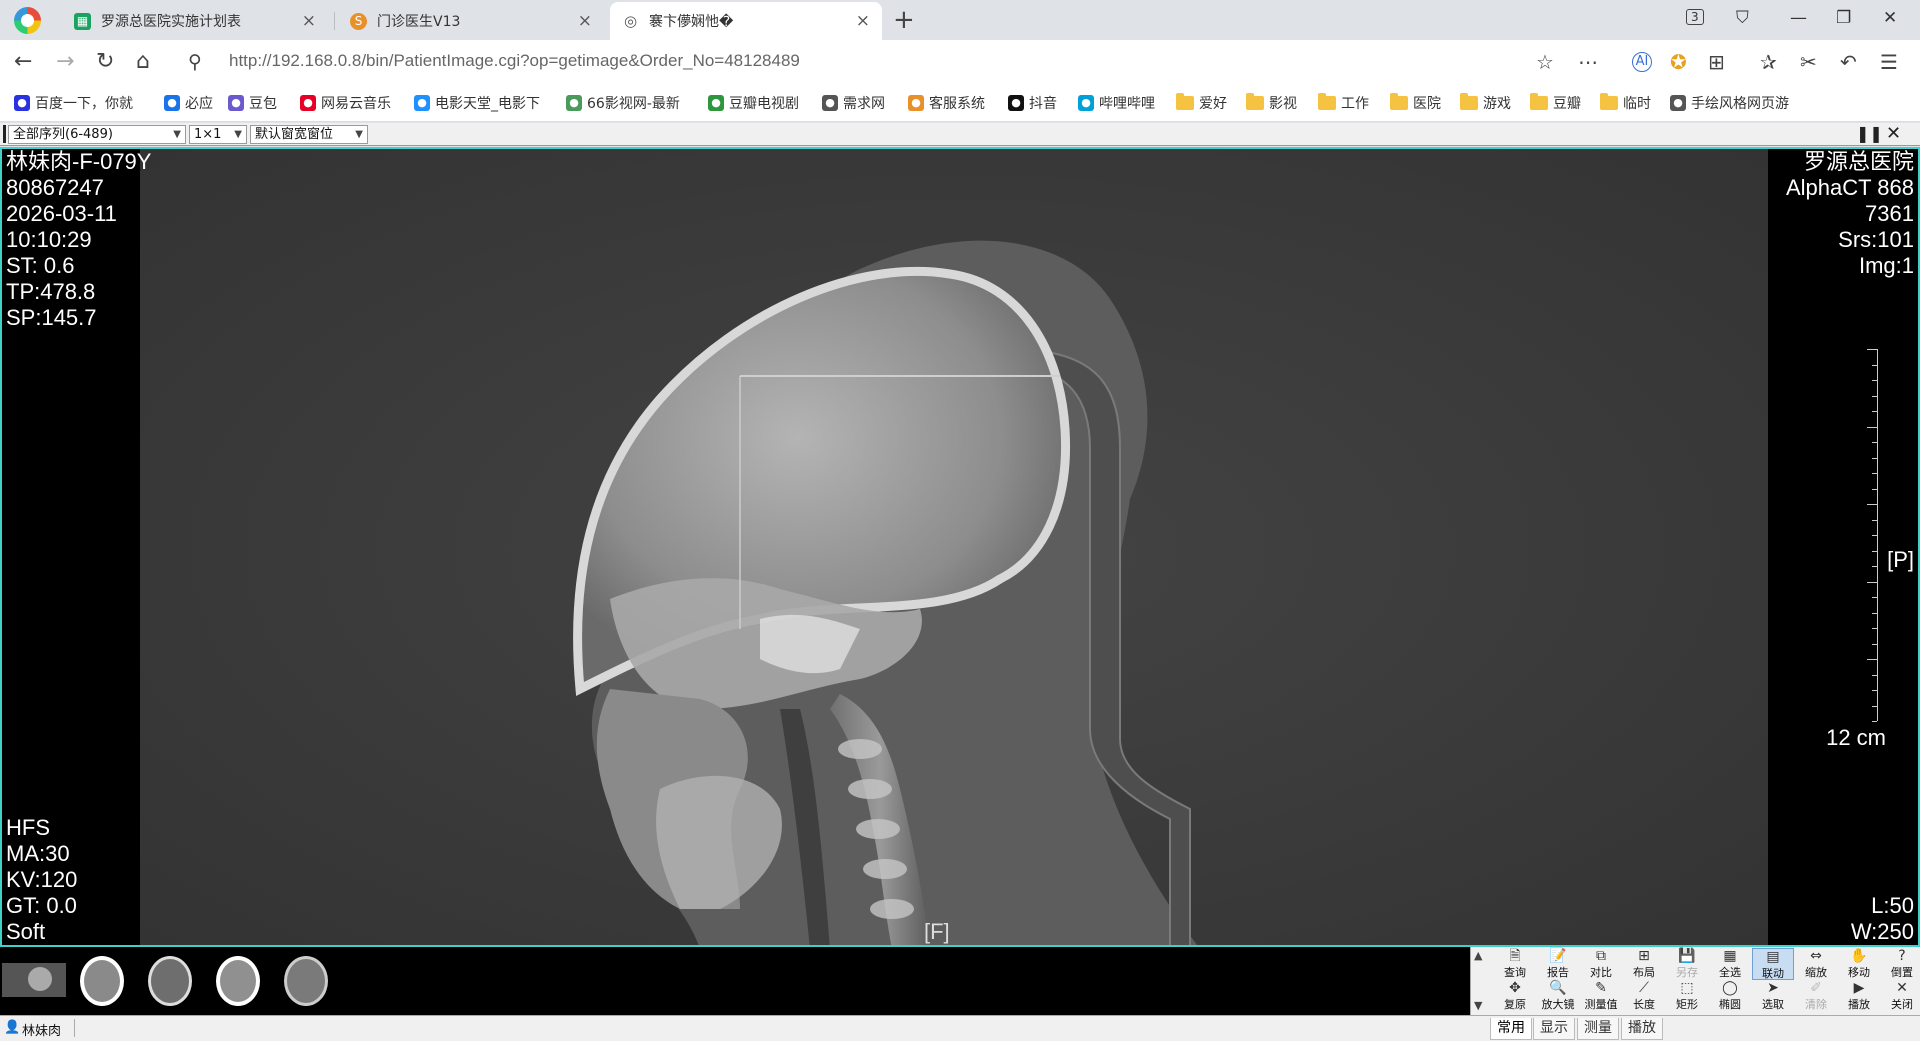 This screenshot has width=1920, height=1041. I want to click on scroll-up-icon: ▲, so click(1478, 955).